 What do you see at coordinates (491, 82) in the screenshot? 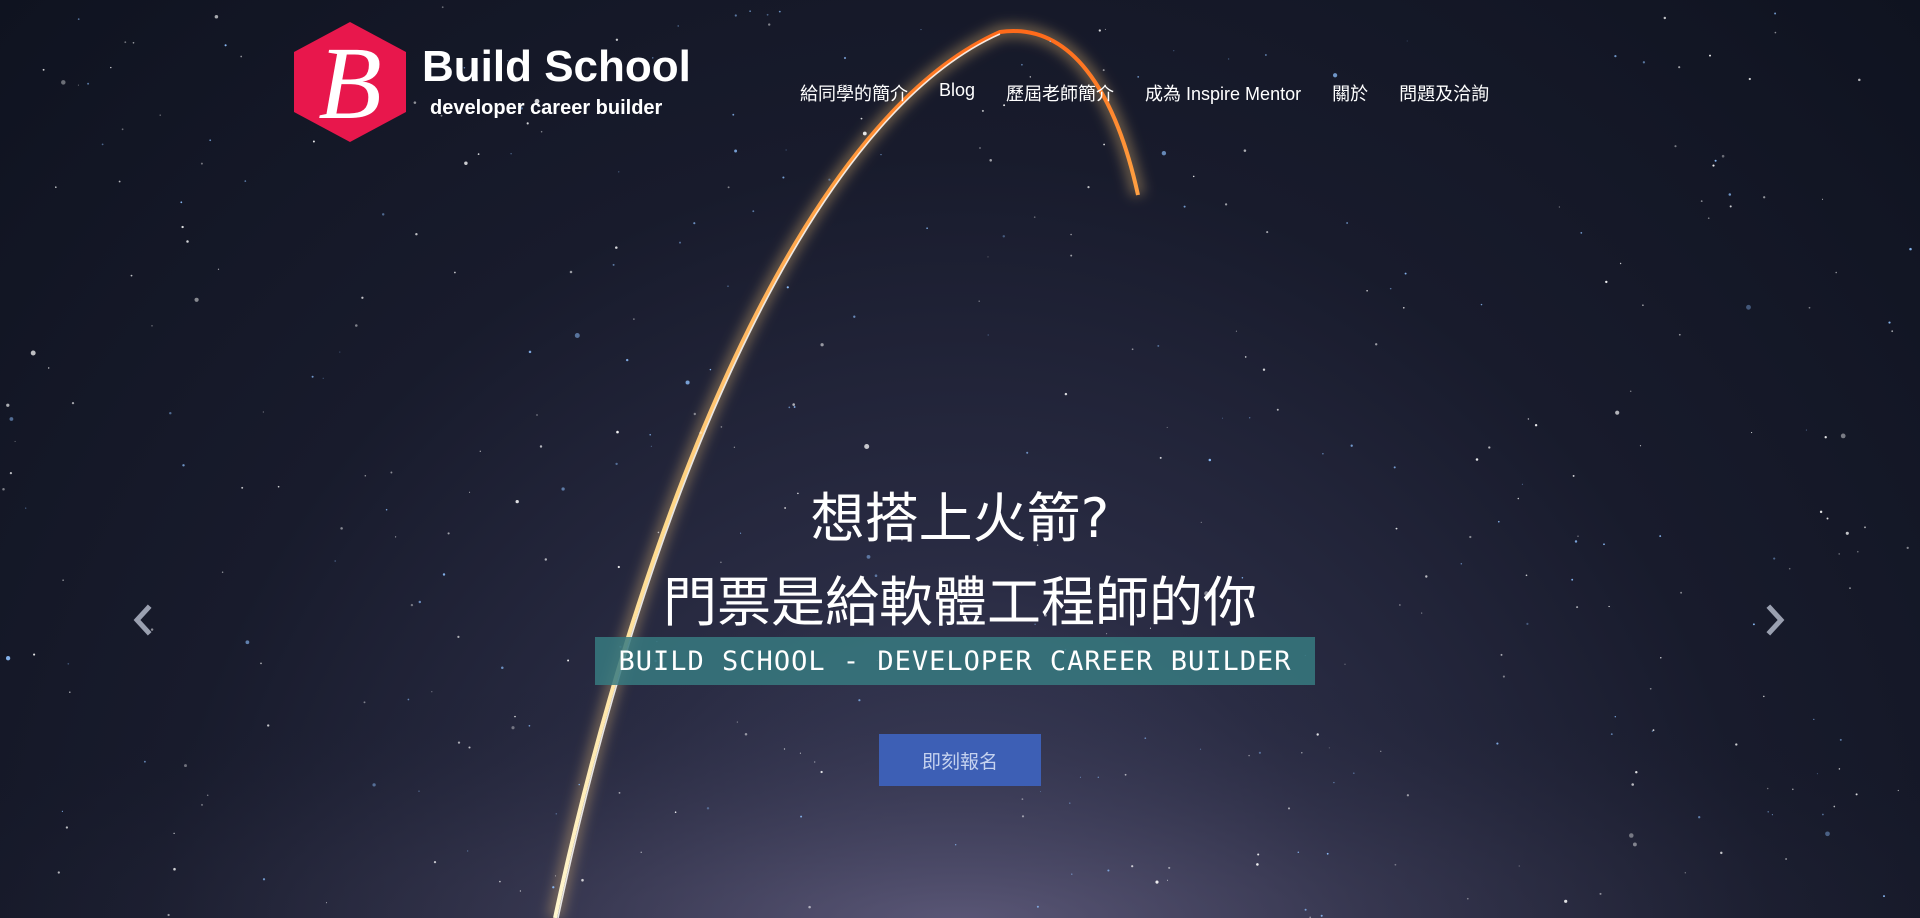
I see `site-logo: B Build School developer career builder` at bounding box center [491, 82].